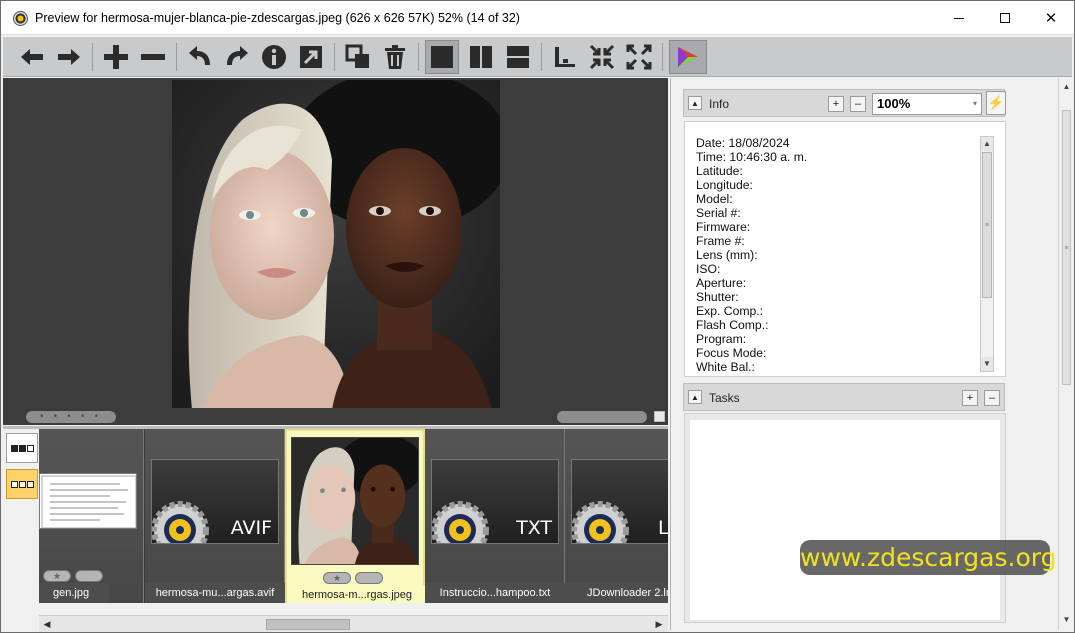 The height and width of the screenshot is (633, 1075). I want to click on close-icon: ✕, so click(1051, 18).